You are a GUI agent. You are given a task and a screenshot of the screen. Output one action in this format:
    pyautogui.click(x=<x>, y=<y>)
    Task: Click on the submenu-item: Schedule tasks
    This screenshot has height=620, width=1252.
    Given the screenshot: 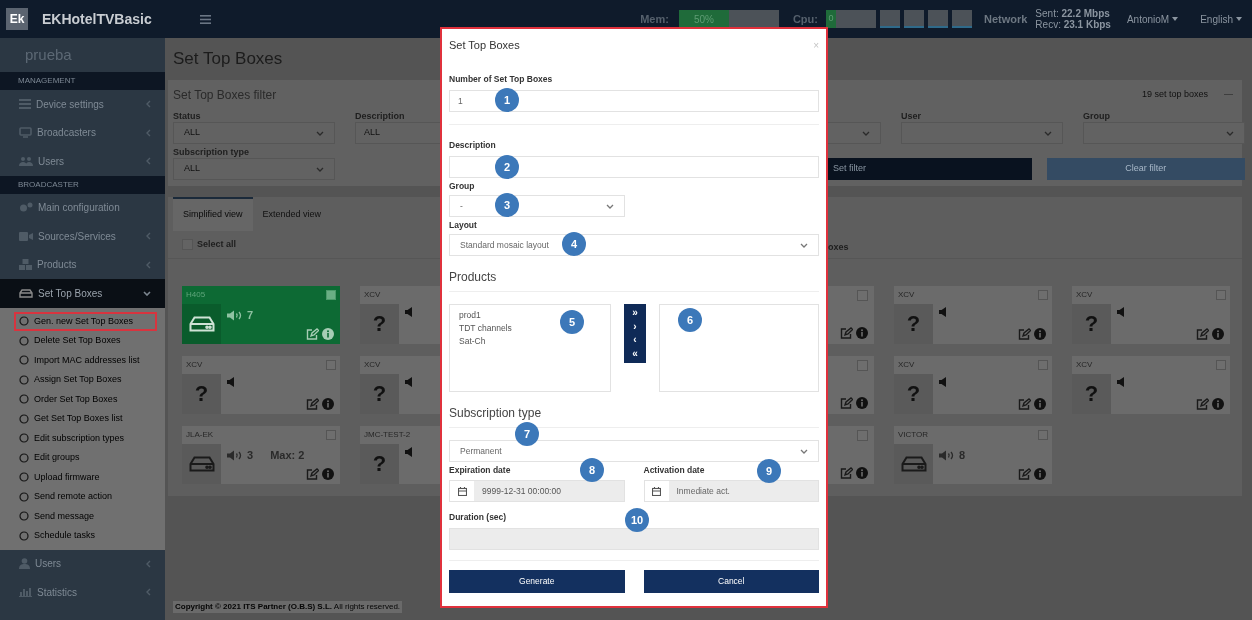 What is the action you would take?
    pyautogui.click(x=85, y=536)
    